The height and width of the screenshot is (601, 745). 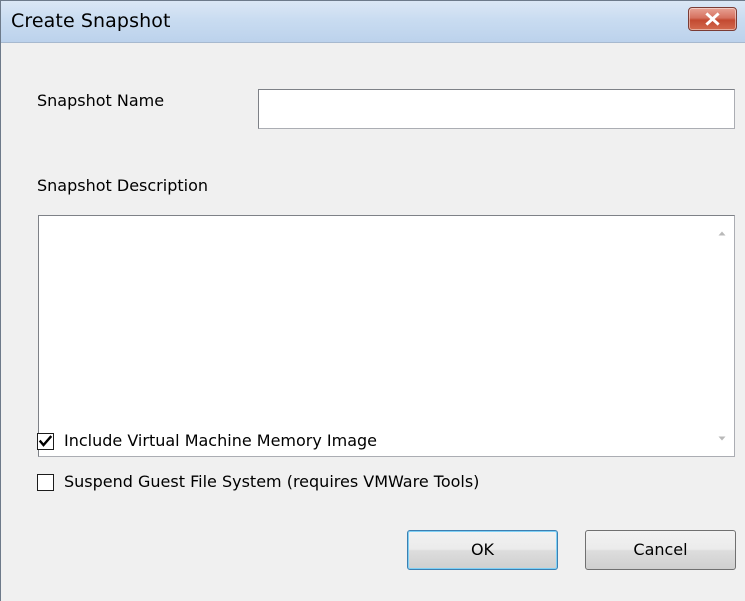 I want to click on include-memory-option: Include Virtual Machine Memory Image, so click(x=252, y=442).